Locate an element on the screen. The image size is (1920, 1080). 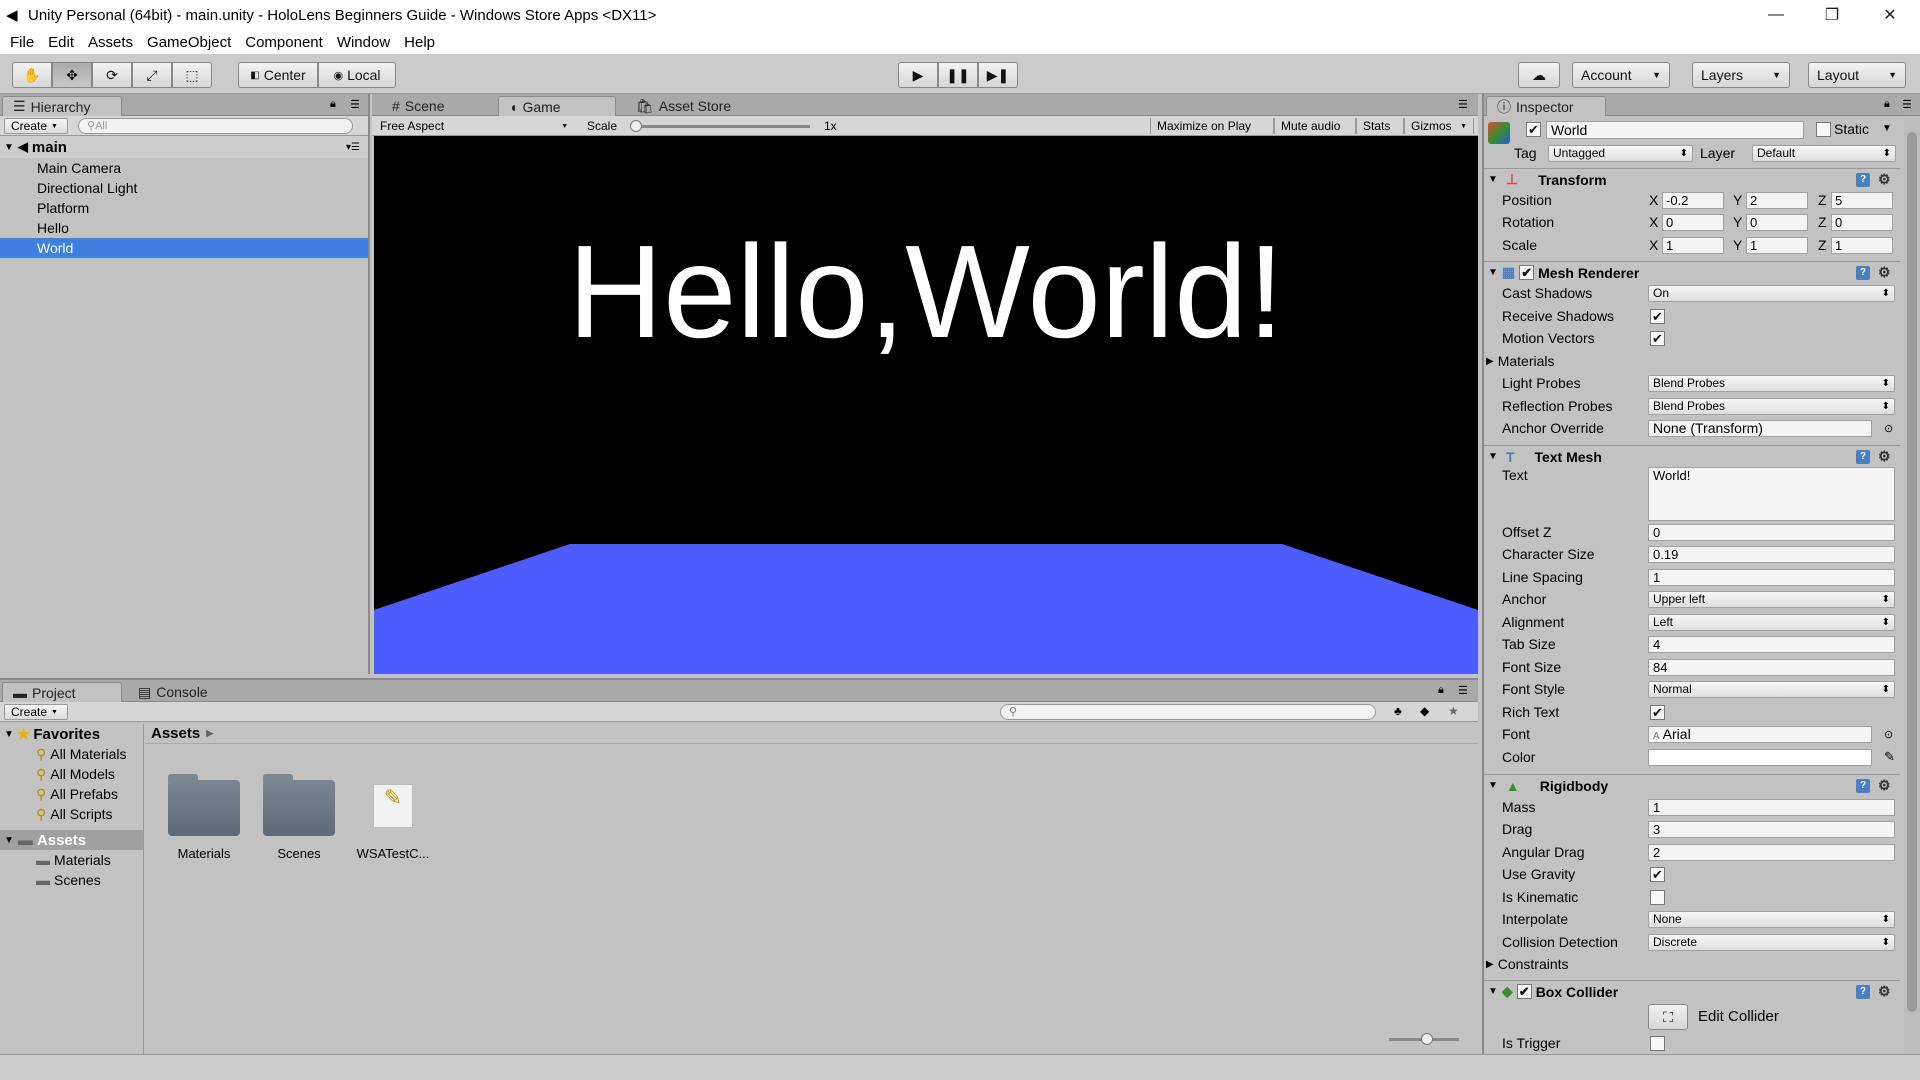
chevron-down-icon: ▼ is located at coordinates (1887, 128).